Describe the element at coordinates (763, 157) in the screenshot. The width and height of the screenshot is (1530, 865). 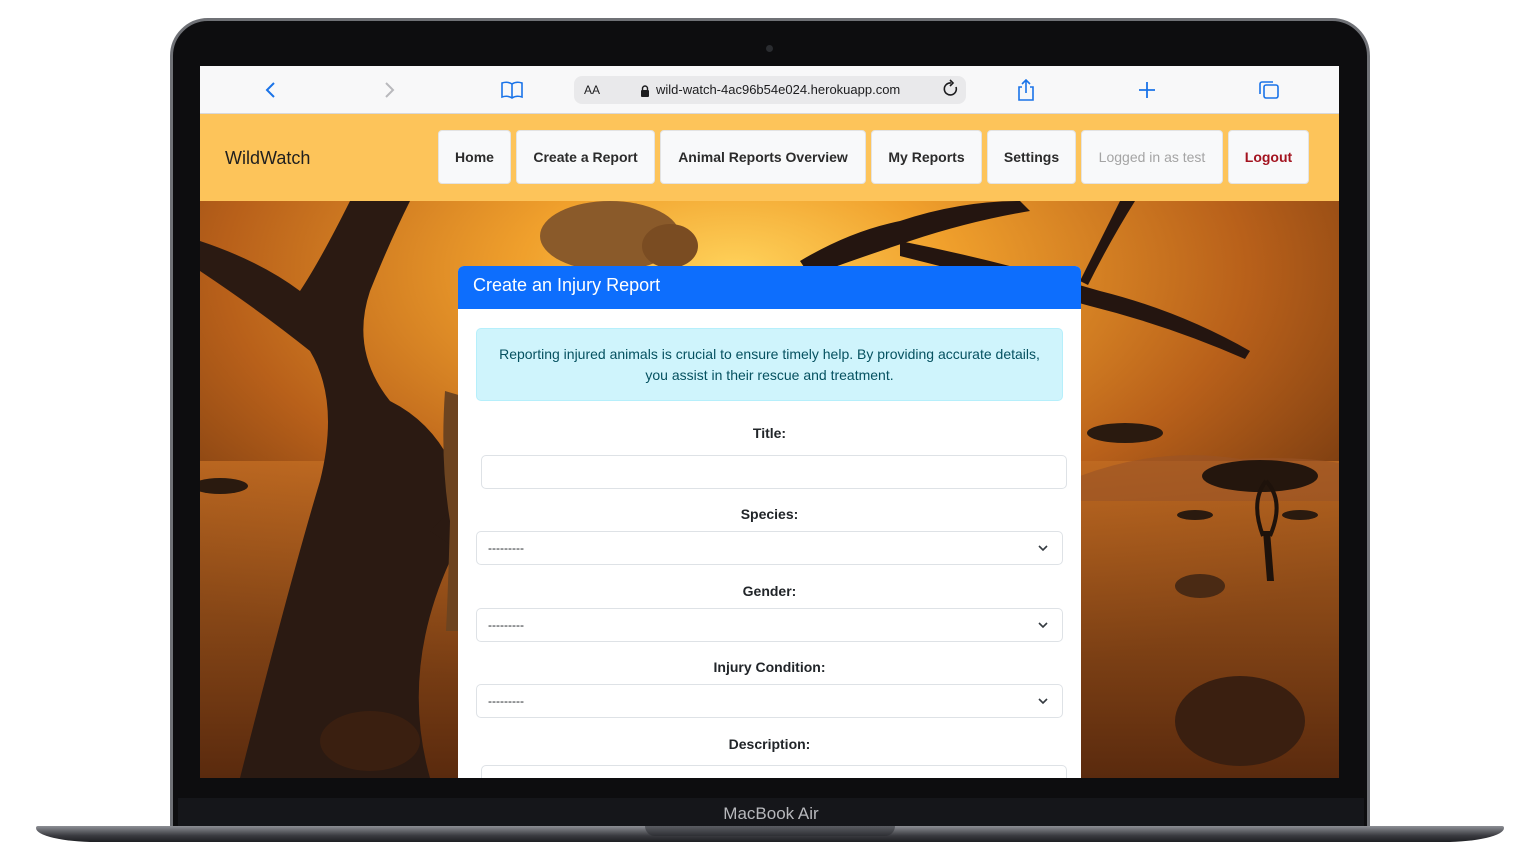
I see `nav-animal-reports-overview-button: Animal Reports Overview` at that location.